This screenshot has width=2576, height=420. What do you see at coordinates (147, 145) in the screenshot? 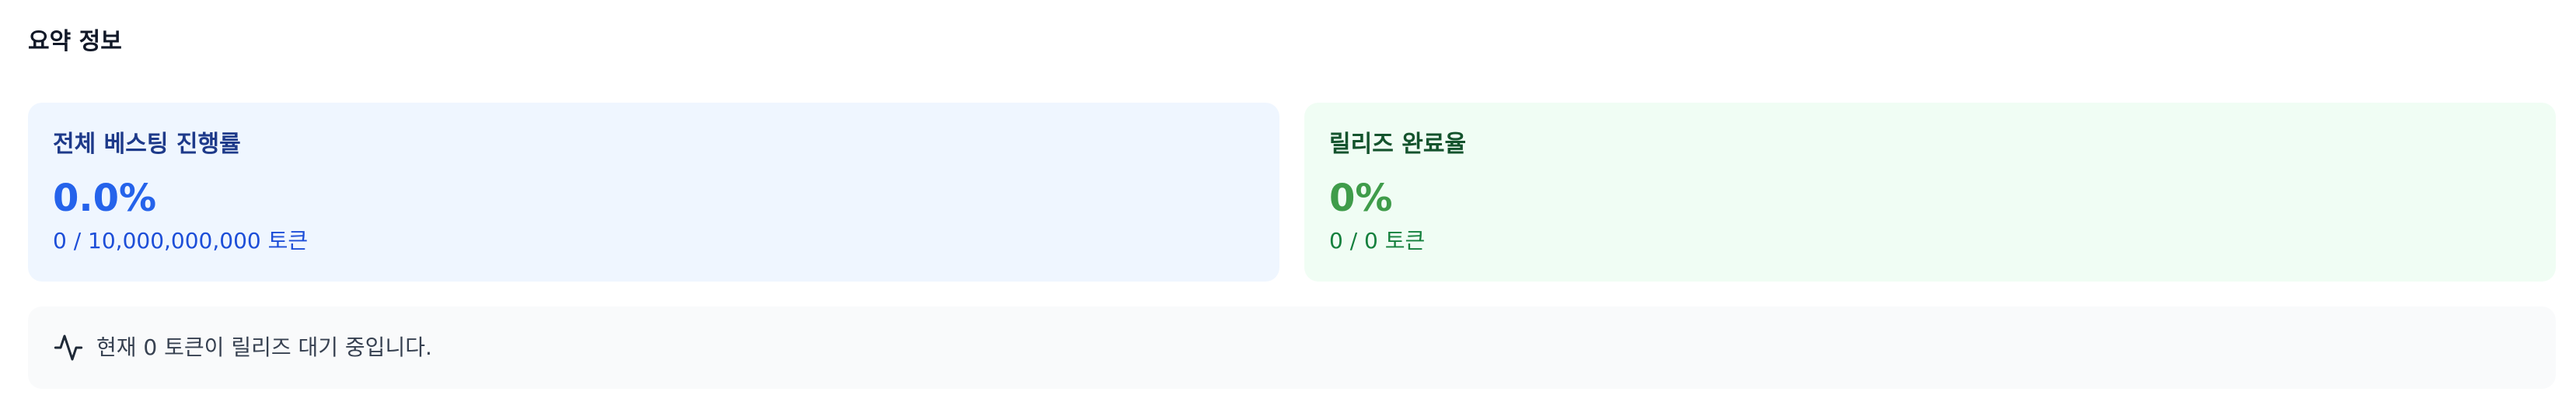
I see `vesting-progress-label: 전체 베스팅 진행률` at bounding box center [147, 145].